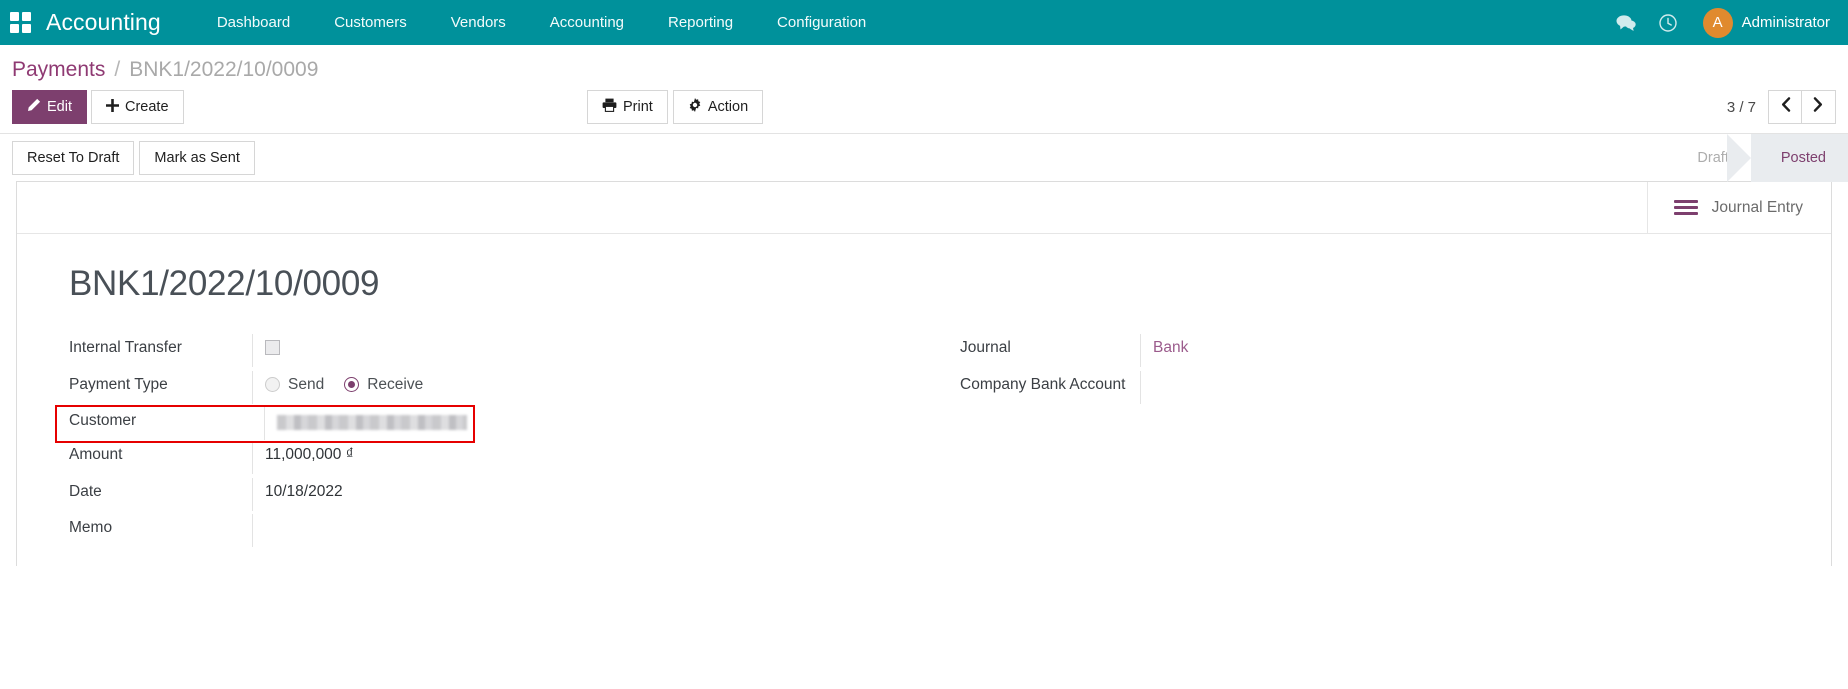 This screenshot has width=1848, height=689. Describe the element at coordinates (1485, 387) in the screenshot. I see `value-company-bank-account` at that location.